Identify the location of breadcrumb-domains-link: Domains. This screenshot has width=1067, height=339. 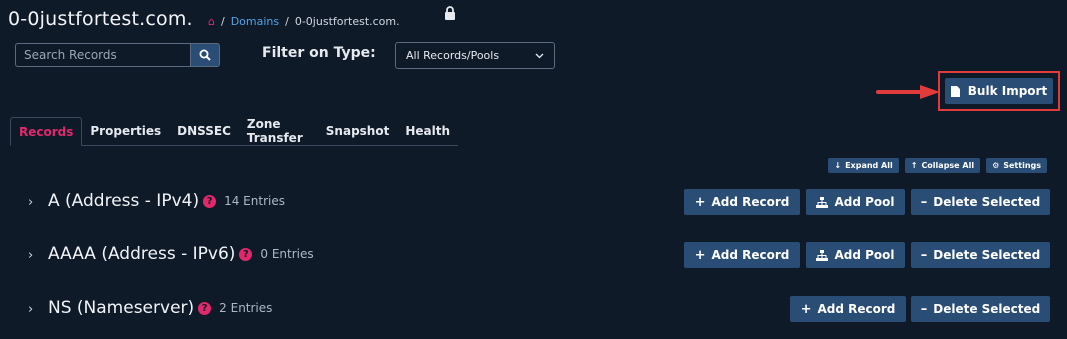
(255, 21).